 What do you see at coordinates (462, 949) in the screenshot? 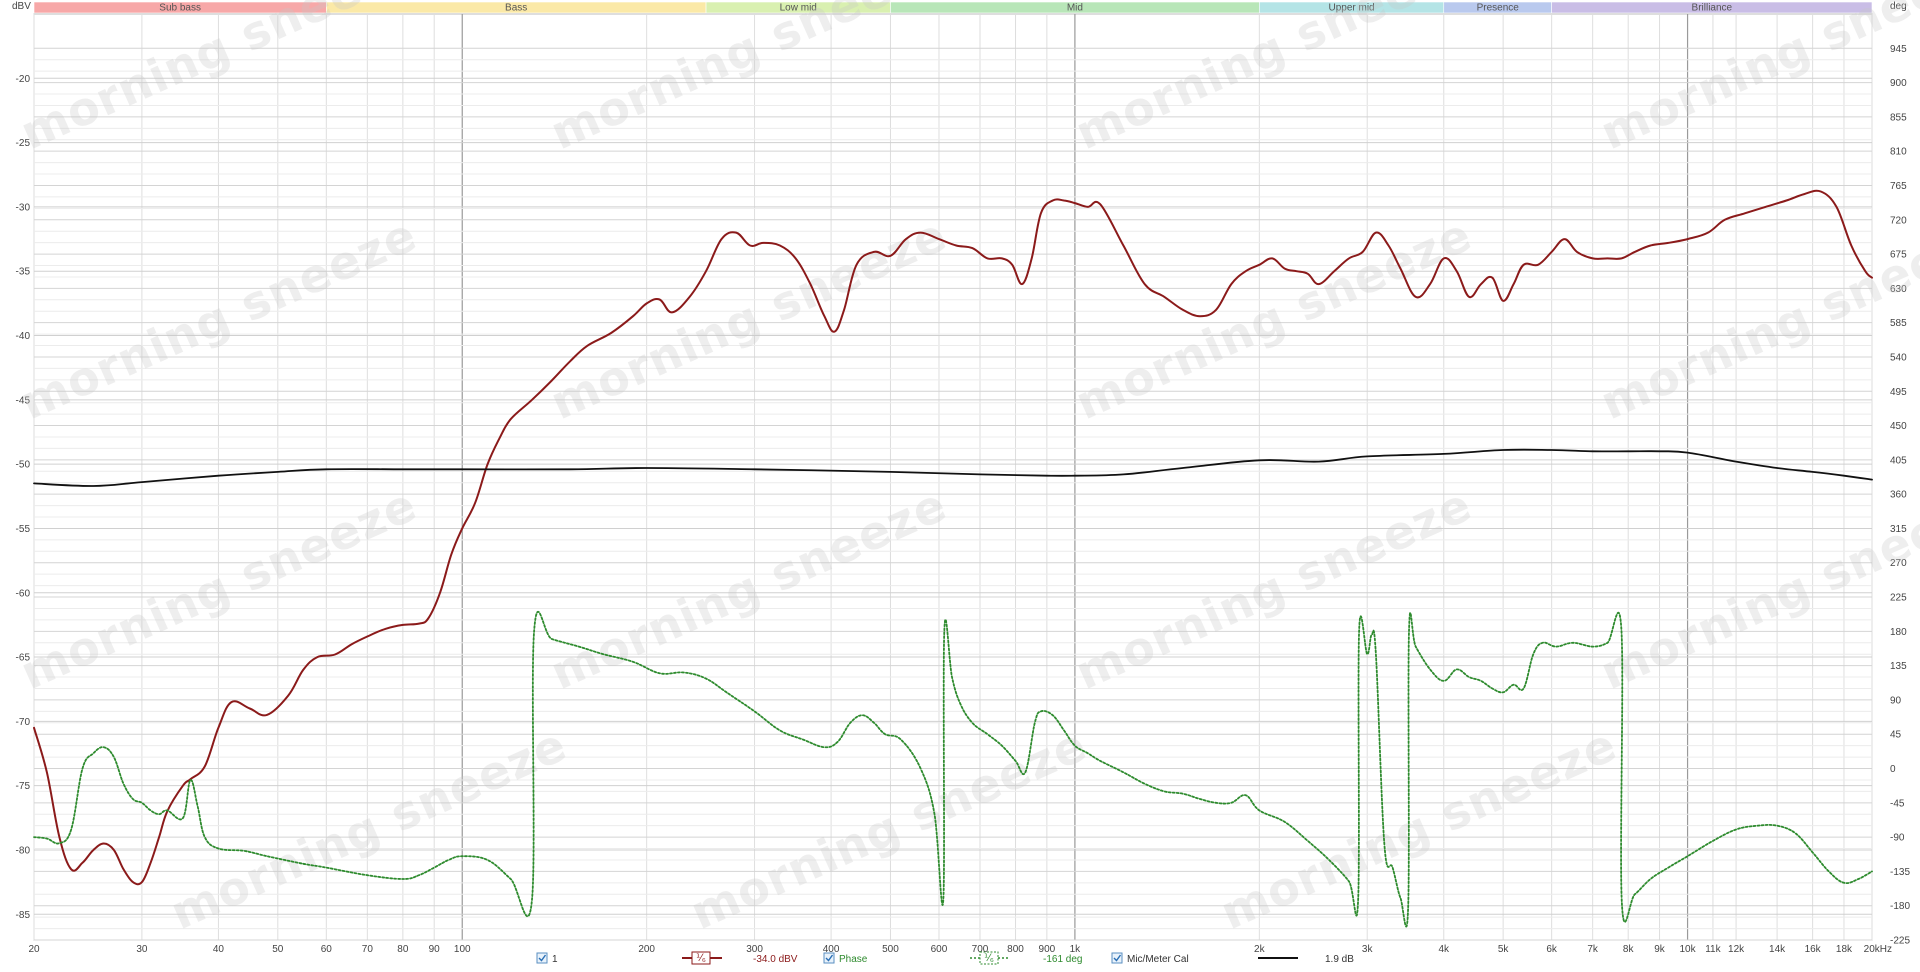
I see `x-tick-label: 100` at bounding box center [462, 949].